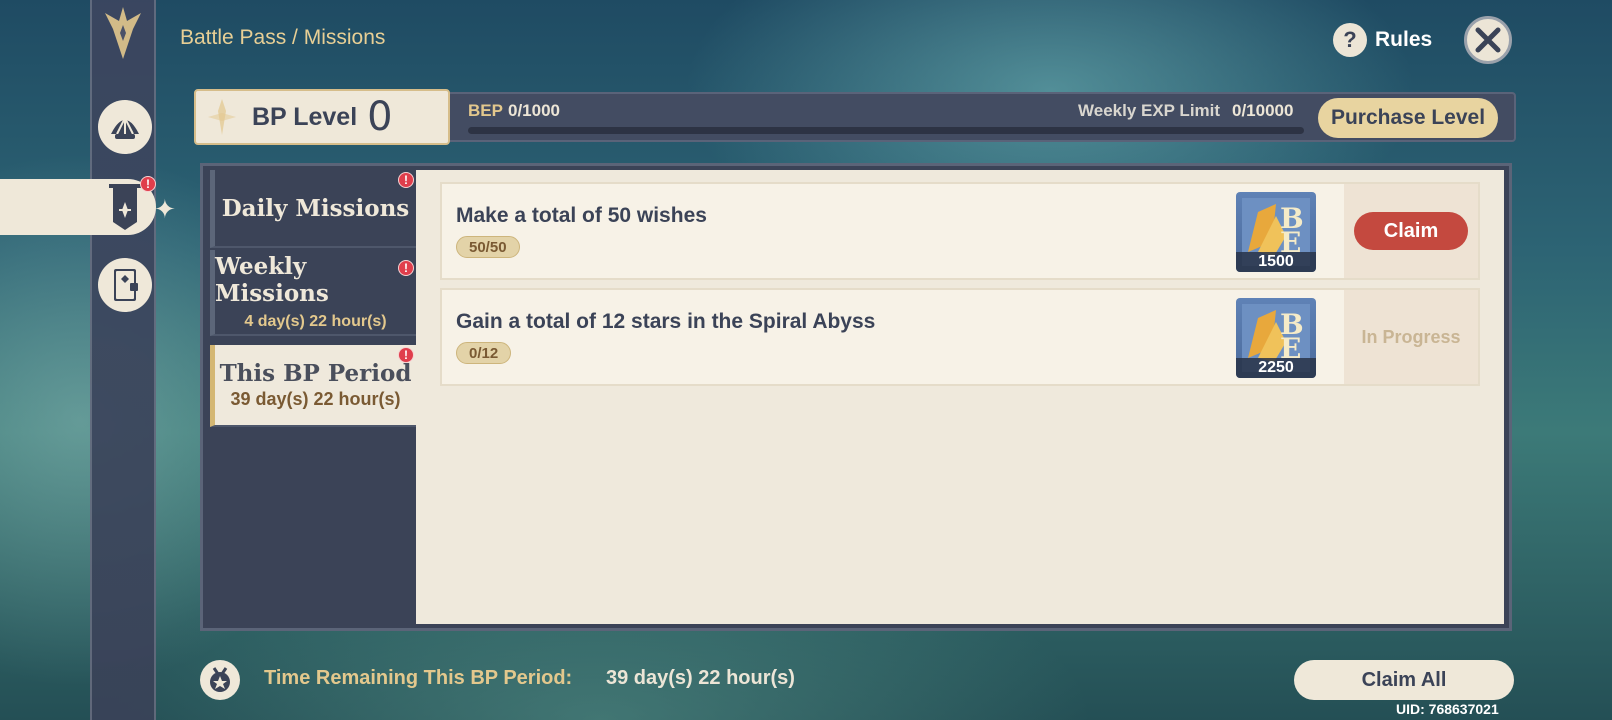 The width and height of the screenshot is (1612, 720). Describe the element at coordinates (283, 37) in the screenshot. I see `breadcrumb: Battle Pass / Missions` at that location.